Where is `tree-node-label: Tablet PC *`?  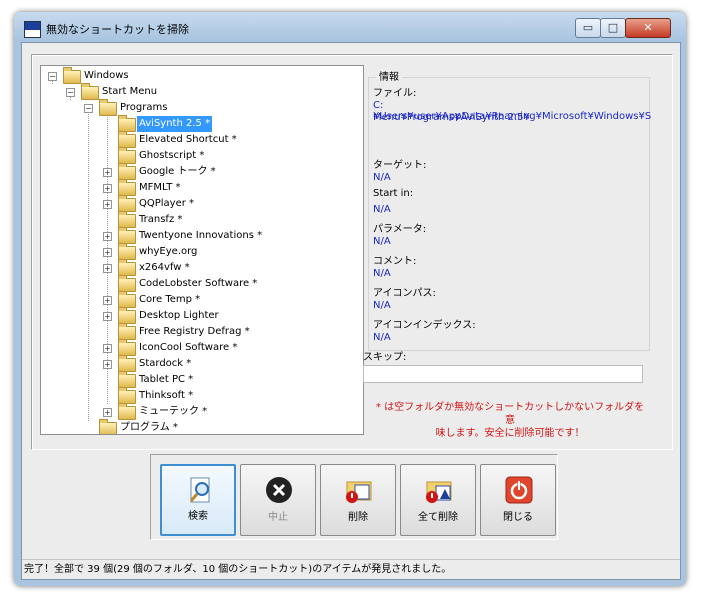
tree-node-label: Tablet PC * is located at coordinates (166, 379).